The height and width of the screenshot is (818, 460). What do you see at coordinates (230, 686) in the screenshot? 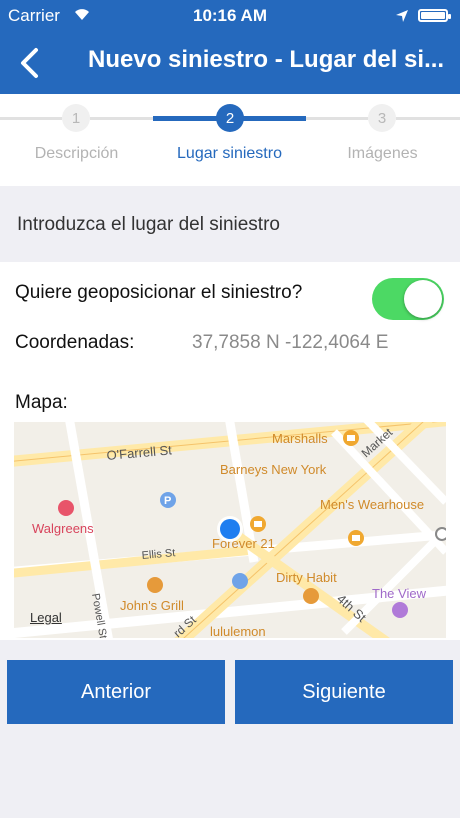
I see `button-bar: Anterior Siguiente` at bounding box center [230, 686].